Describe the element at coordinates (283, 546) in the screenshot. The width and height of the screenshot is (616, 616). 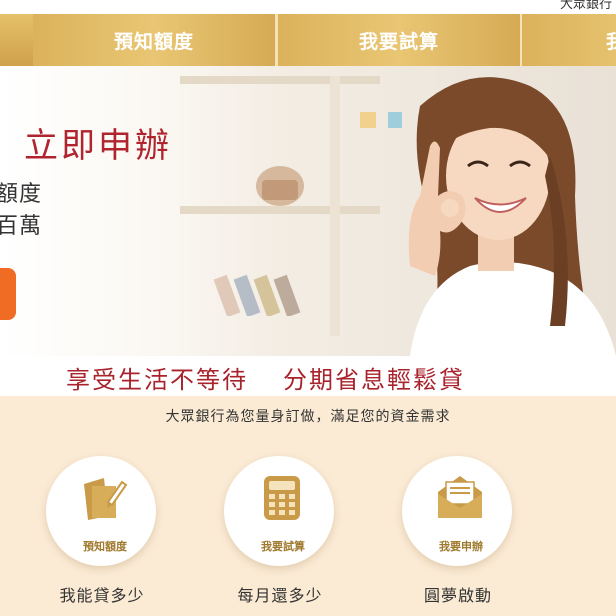
I see `feature-caption: 我要試算` at that location.